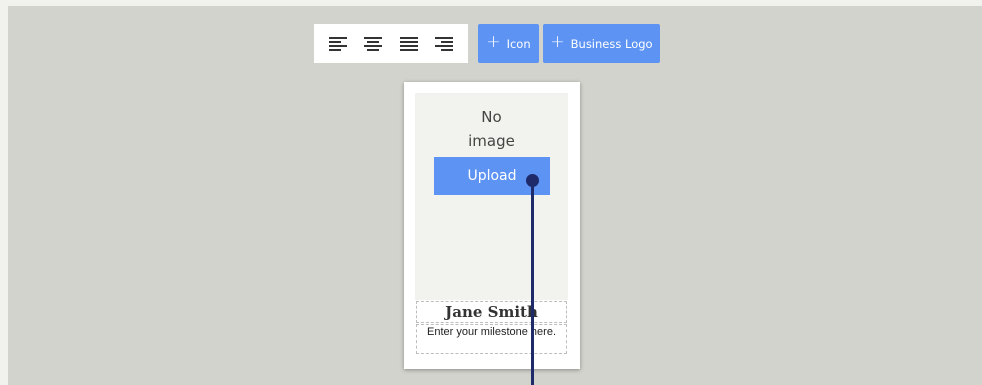  Describe the element at coordinates (373, 44) in the screenshot. I see `align-center-icon` at that location.